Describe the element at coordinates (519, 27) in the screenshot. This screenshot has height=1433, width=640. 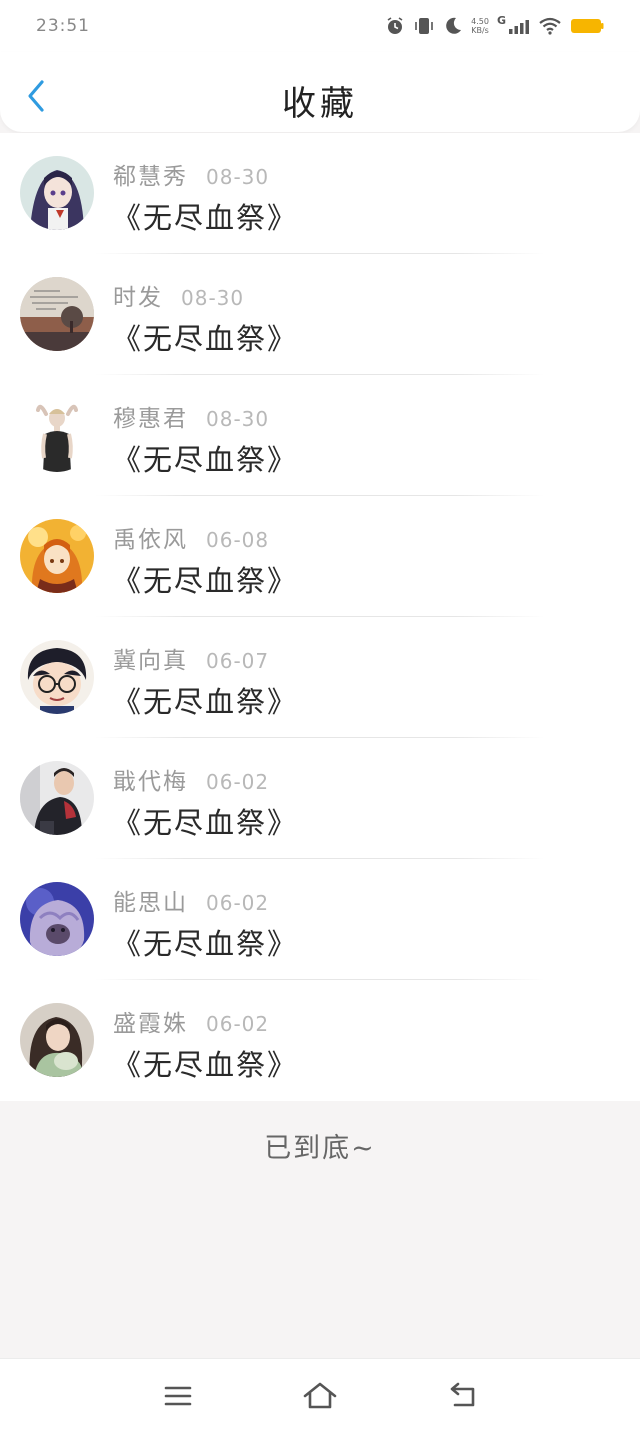
I see `signal-icon` at that location.